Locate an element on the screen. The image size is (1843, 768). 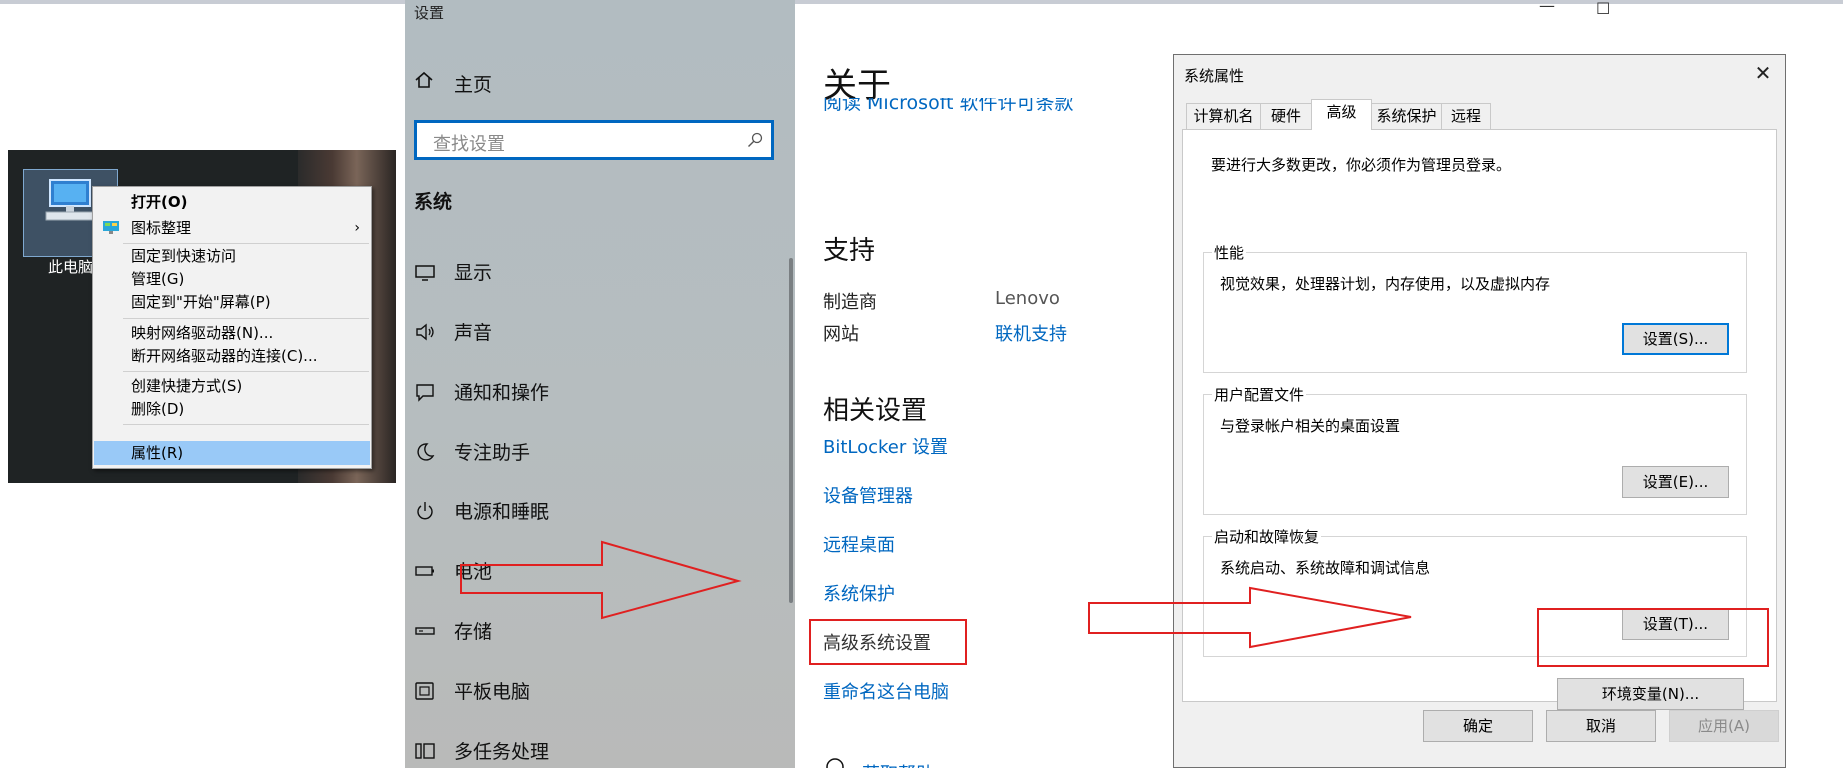
nav-label: 显示 is located at coordinates (473, 273).